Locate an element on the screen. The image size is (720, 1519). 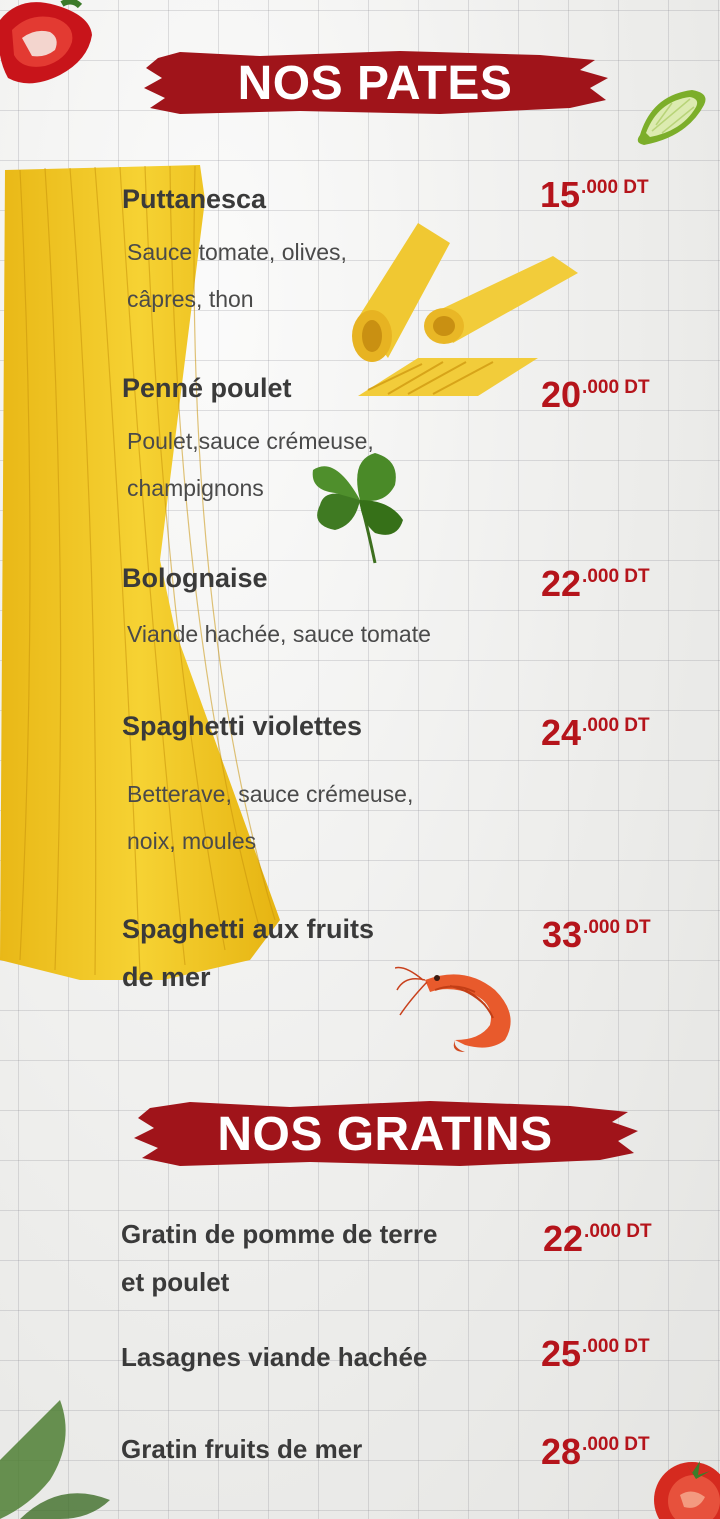
menu-item-price: 25.000 DT is located at coordinates (595, 1354).